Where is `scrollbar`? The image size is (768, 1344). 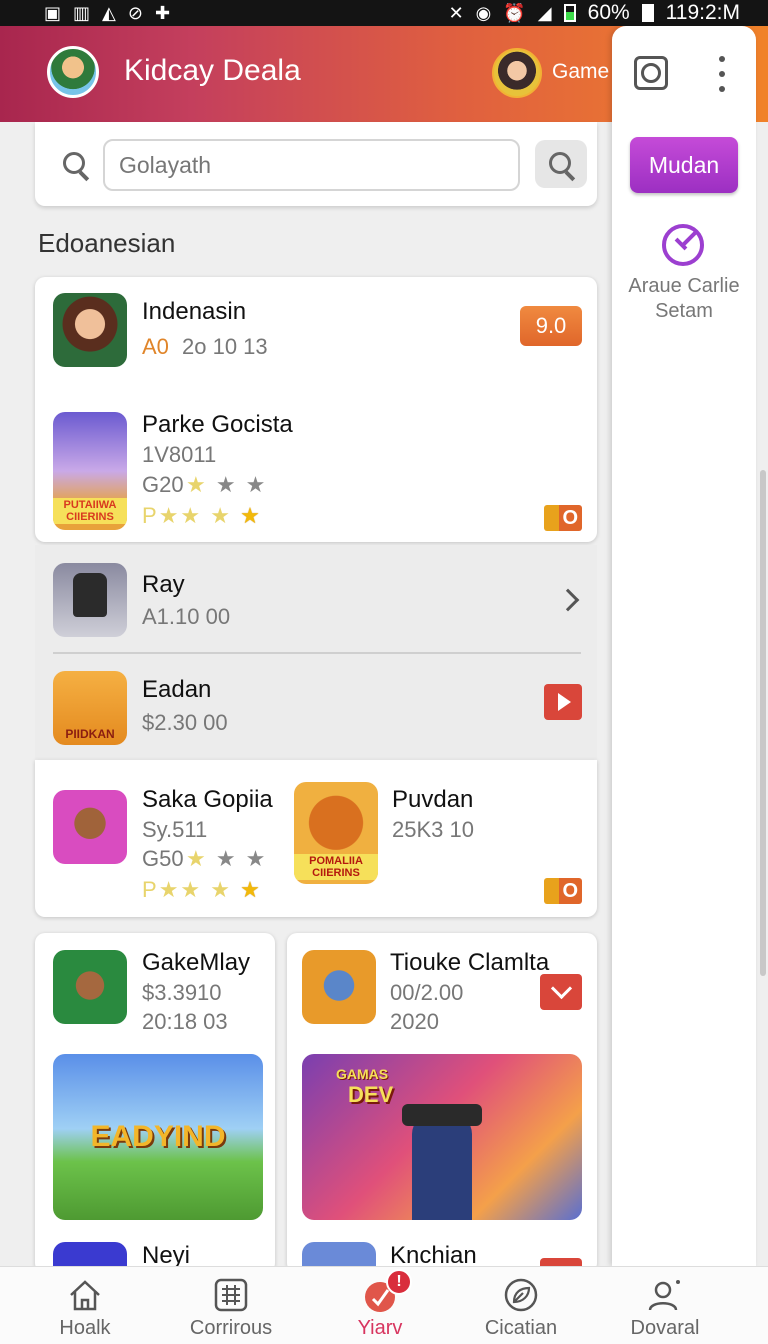 scrollbar is located at coordinates (763, 723).